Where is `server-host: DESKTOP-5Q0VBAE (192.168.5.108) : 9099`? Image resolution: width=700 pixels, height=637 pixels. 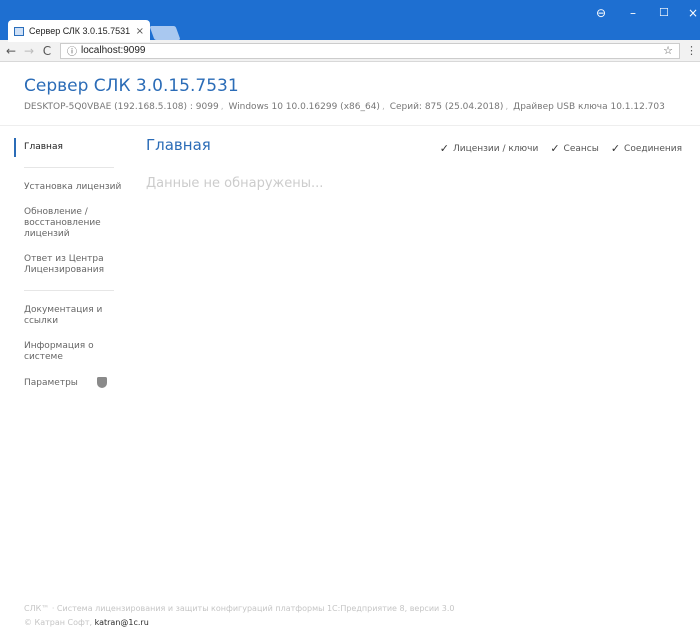 server-host: DESKTOP-5Q0VBAE (192.168.5.108) : 9099 is located at coordinates (121, 107).